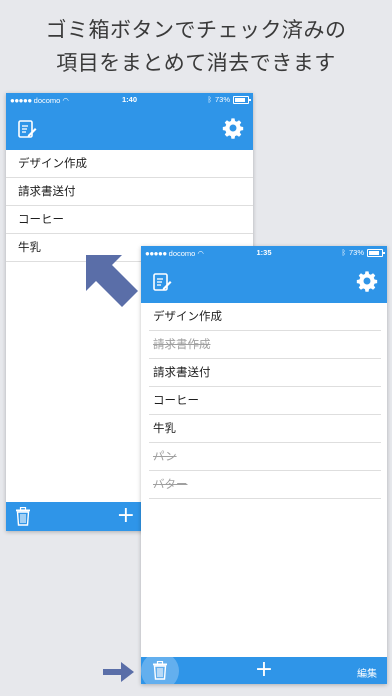  Describe the element at coordinates (165, 456) in the screenshot. I see `item-label: パン` at that location.